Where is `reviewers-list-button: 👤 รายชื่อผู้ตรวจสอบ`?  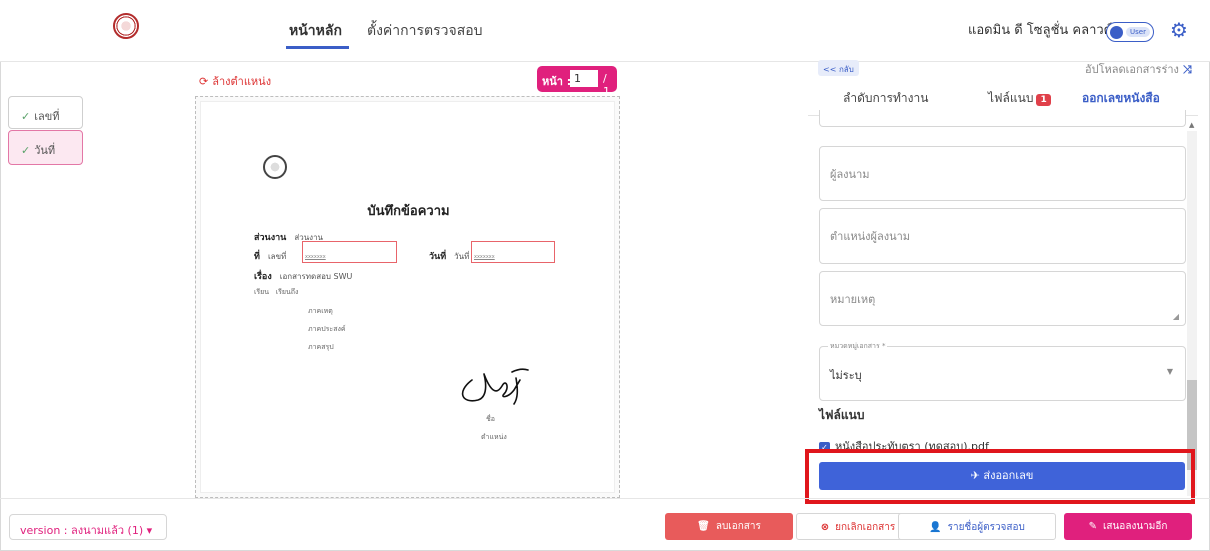 reviewers-list-button: 👤 รายชื่อผู้ตรวจสอบ is located at coordinates (977, 526).